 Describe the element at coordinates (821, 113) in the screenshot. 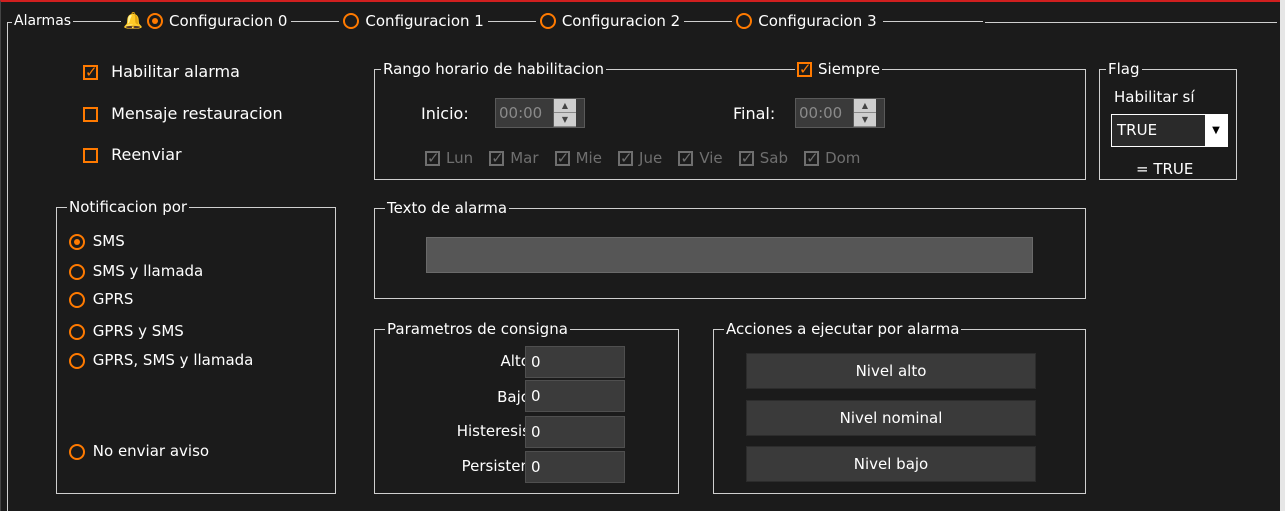

I see `final-time-value: 00:00` at that location.